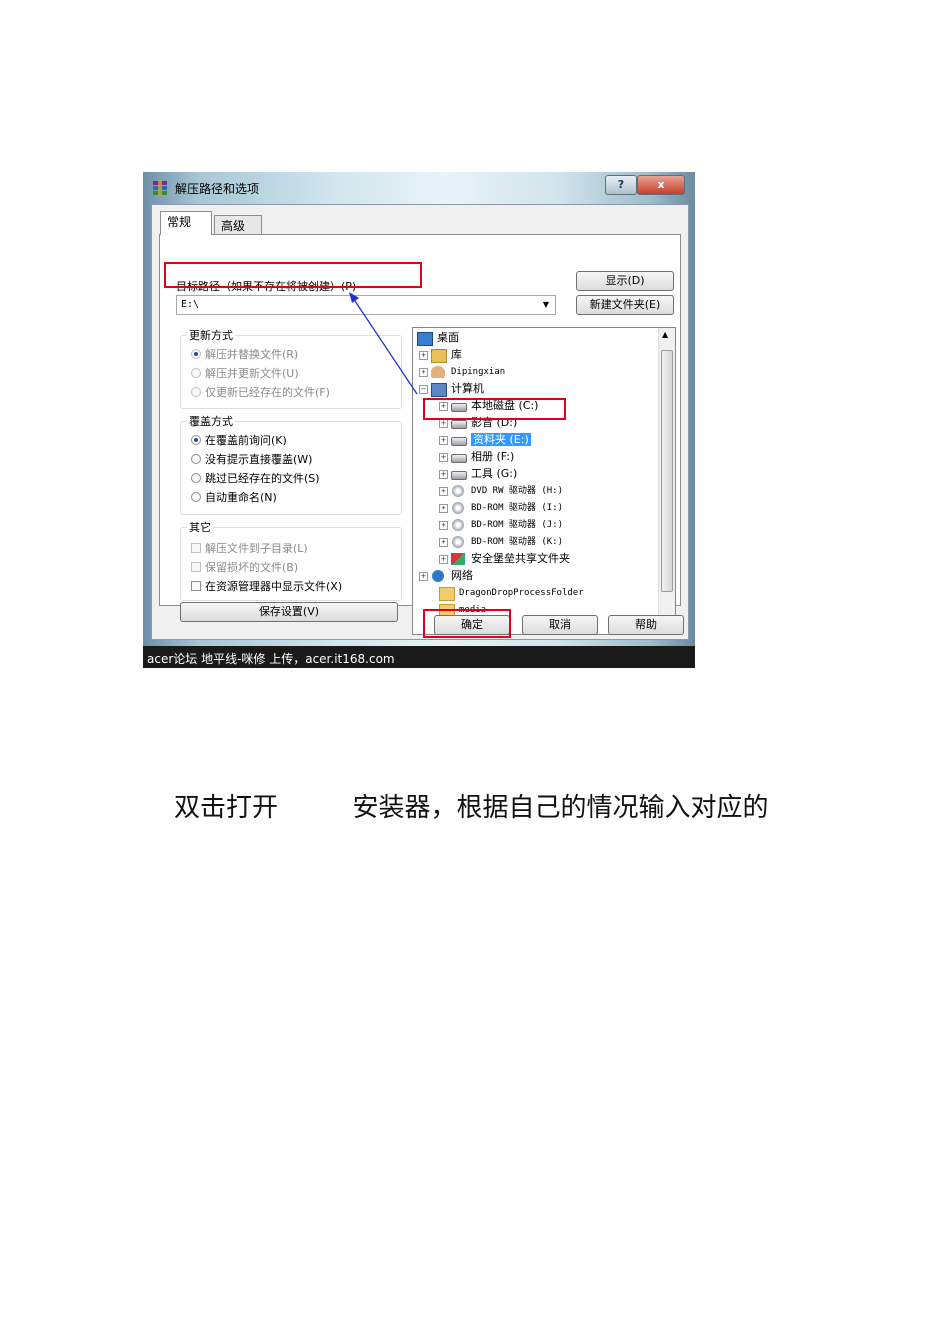  What do you see at coordinates (560, 625) in the screenshot?
I see `cancel-button: 取消` at bounding box center [560, 625].